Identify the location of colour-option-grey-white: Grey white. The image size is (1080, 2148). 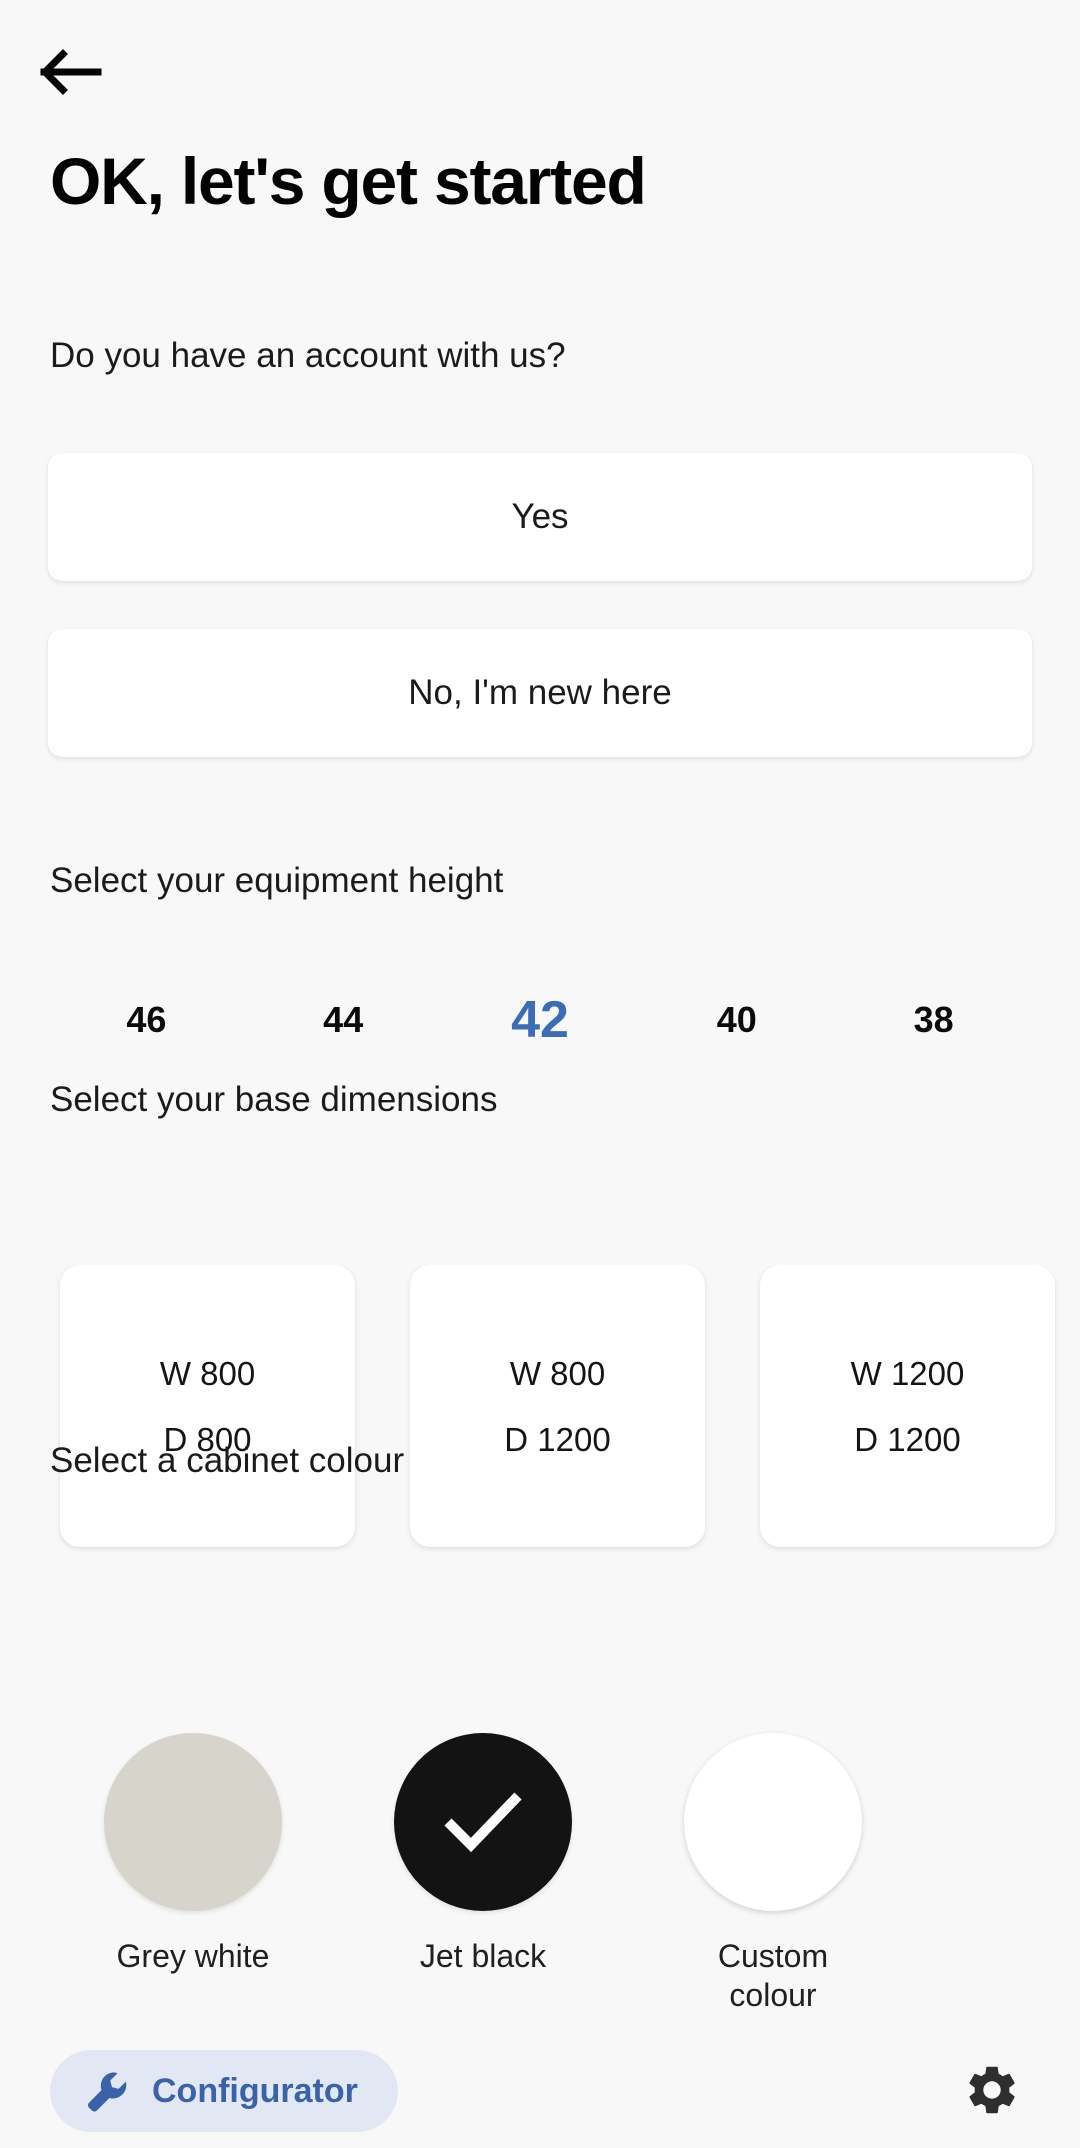
(193, 1874).